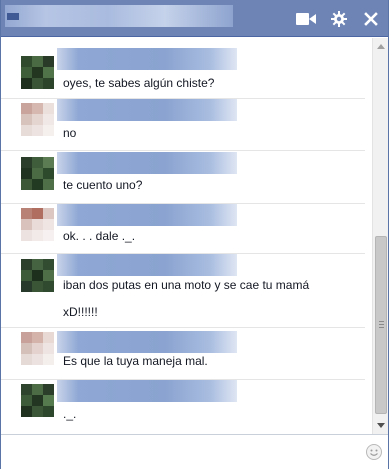 Image resolution: width=389 pixels, height=469 pixels. Describe the element at coordinates (183, 125) in the screenshot. I see `message-group: no` at that location.